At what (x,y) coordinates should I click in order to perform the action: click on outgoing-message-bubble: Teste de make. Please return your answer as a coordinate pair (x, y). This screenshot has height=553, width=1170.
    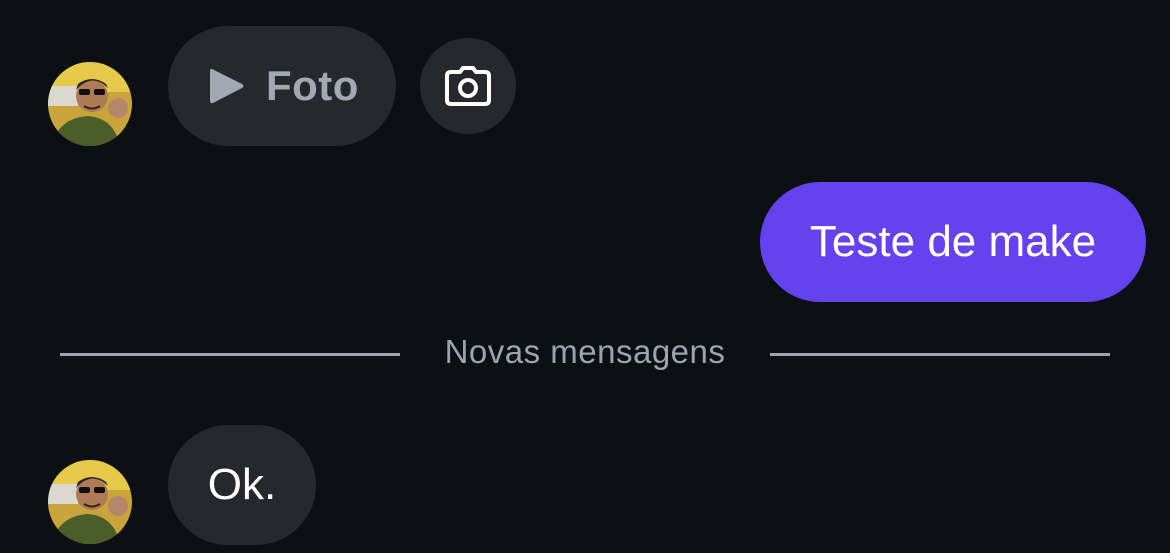
    Looking at the image, I should click on (953, 242).